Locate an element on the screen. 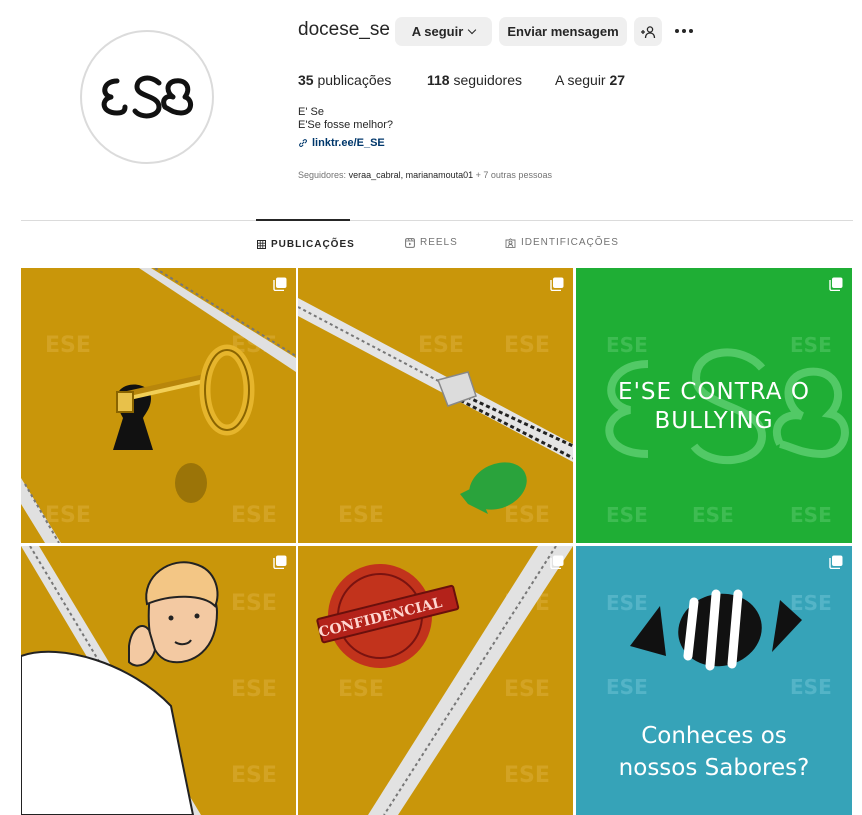  send-message-button: Enviar mensagem is located at coordinates (563, 31).